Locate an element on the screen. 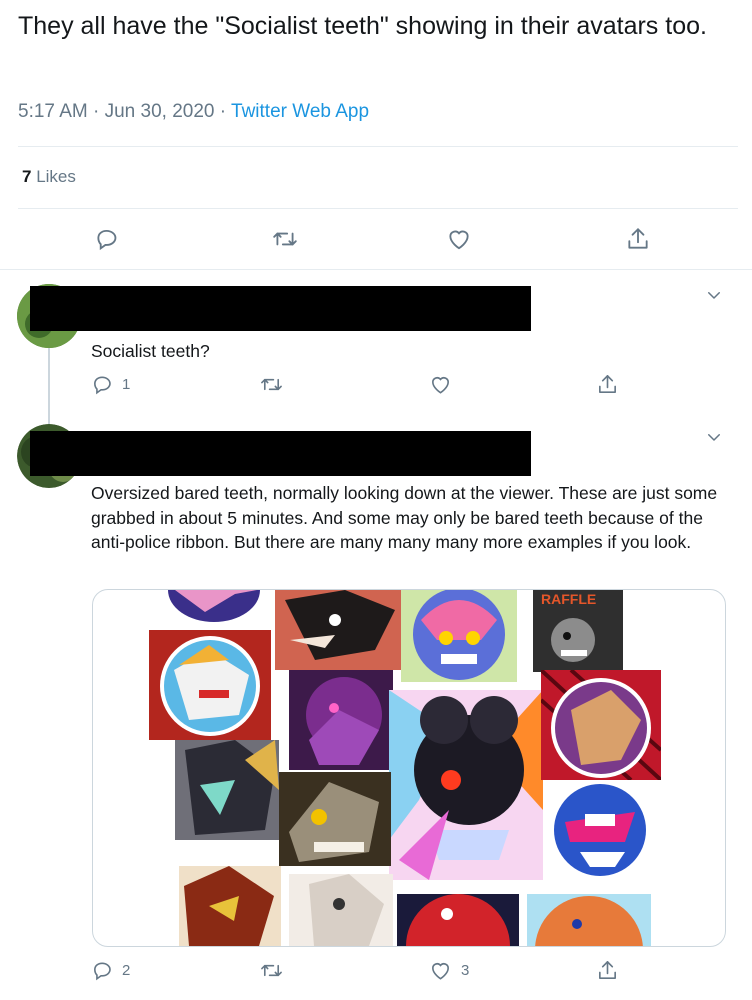 This screenshot has height=1000, width=752. reply-button: 2 is located at coordinates (110, 970).